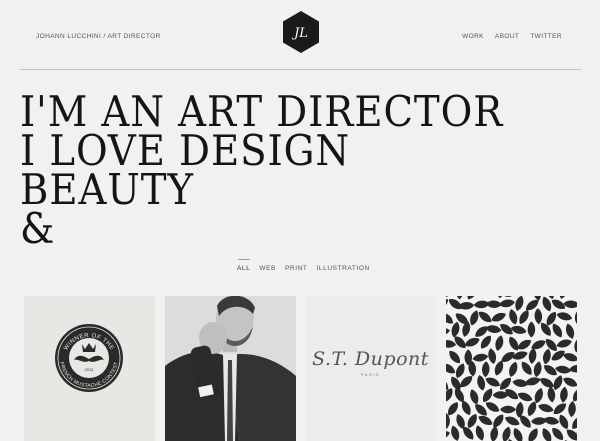  I want to click on active-filter-indicator, so click(244, 259).